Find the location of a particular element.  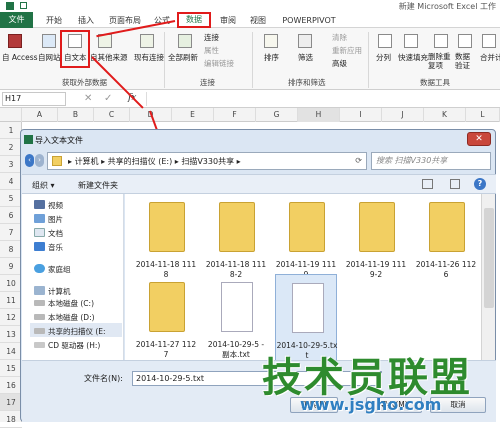

text-file-icon is located at coordinates (308, 308).